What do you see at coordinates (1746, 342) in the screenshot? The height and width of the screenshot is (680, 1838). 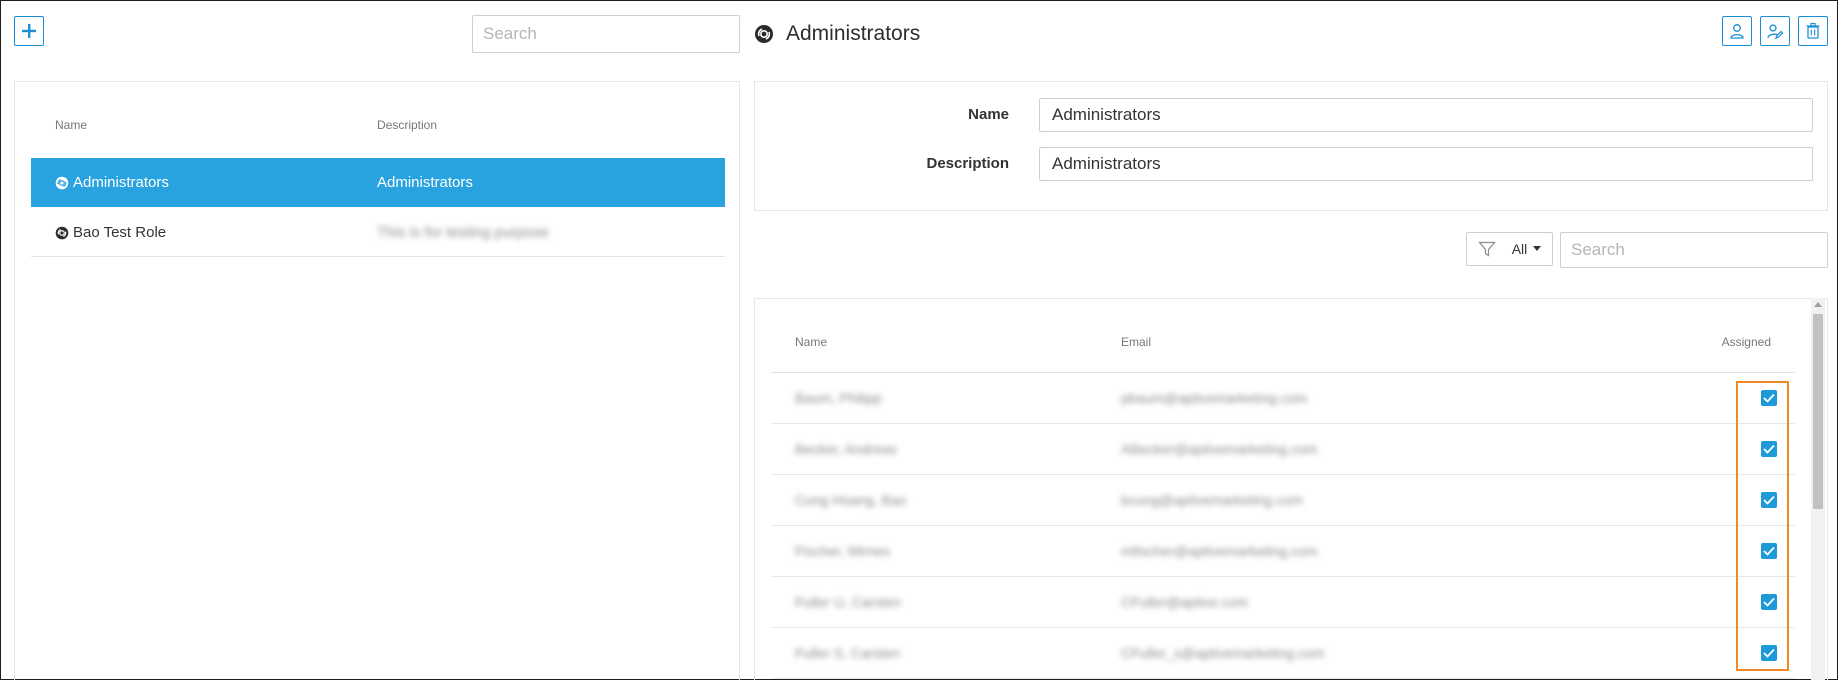 I see `column-header-assigned: Assigned` at bounding box center [1746, 342].